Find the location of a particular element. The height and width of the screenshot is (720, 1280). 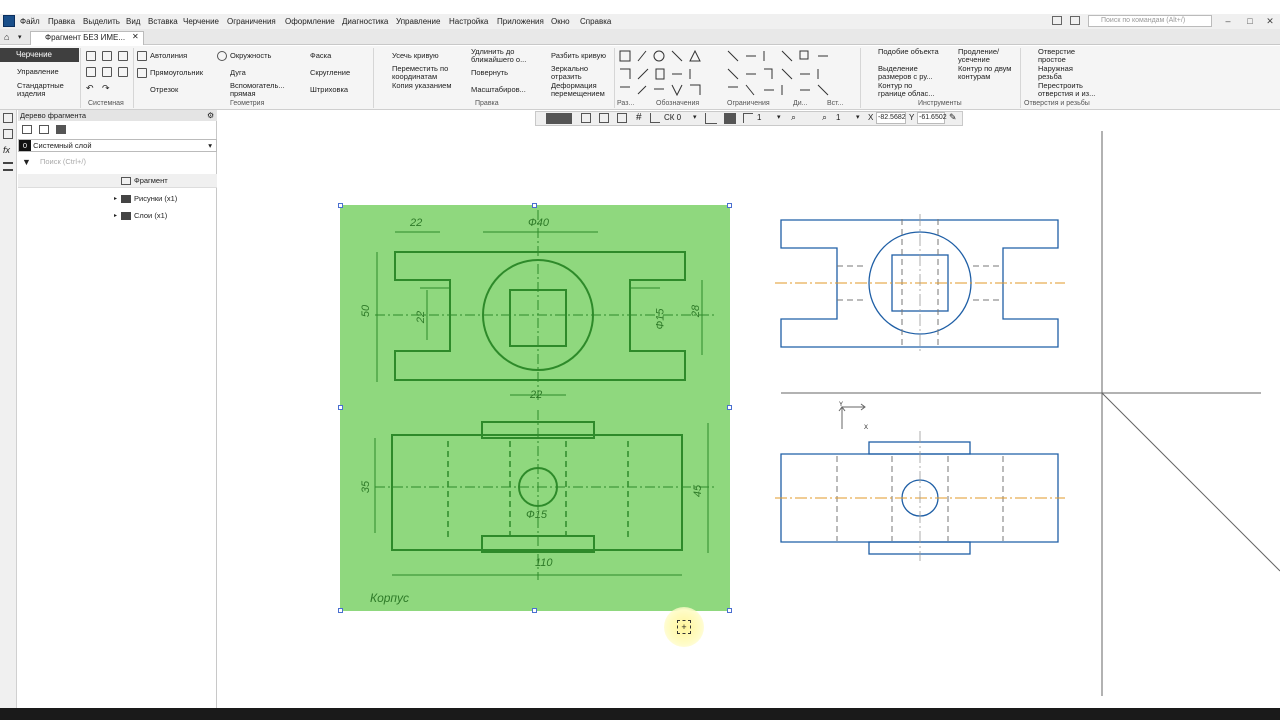

circle-button: Окружность is located at coordinates (250, 56).